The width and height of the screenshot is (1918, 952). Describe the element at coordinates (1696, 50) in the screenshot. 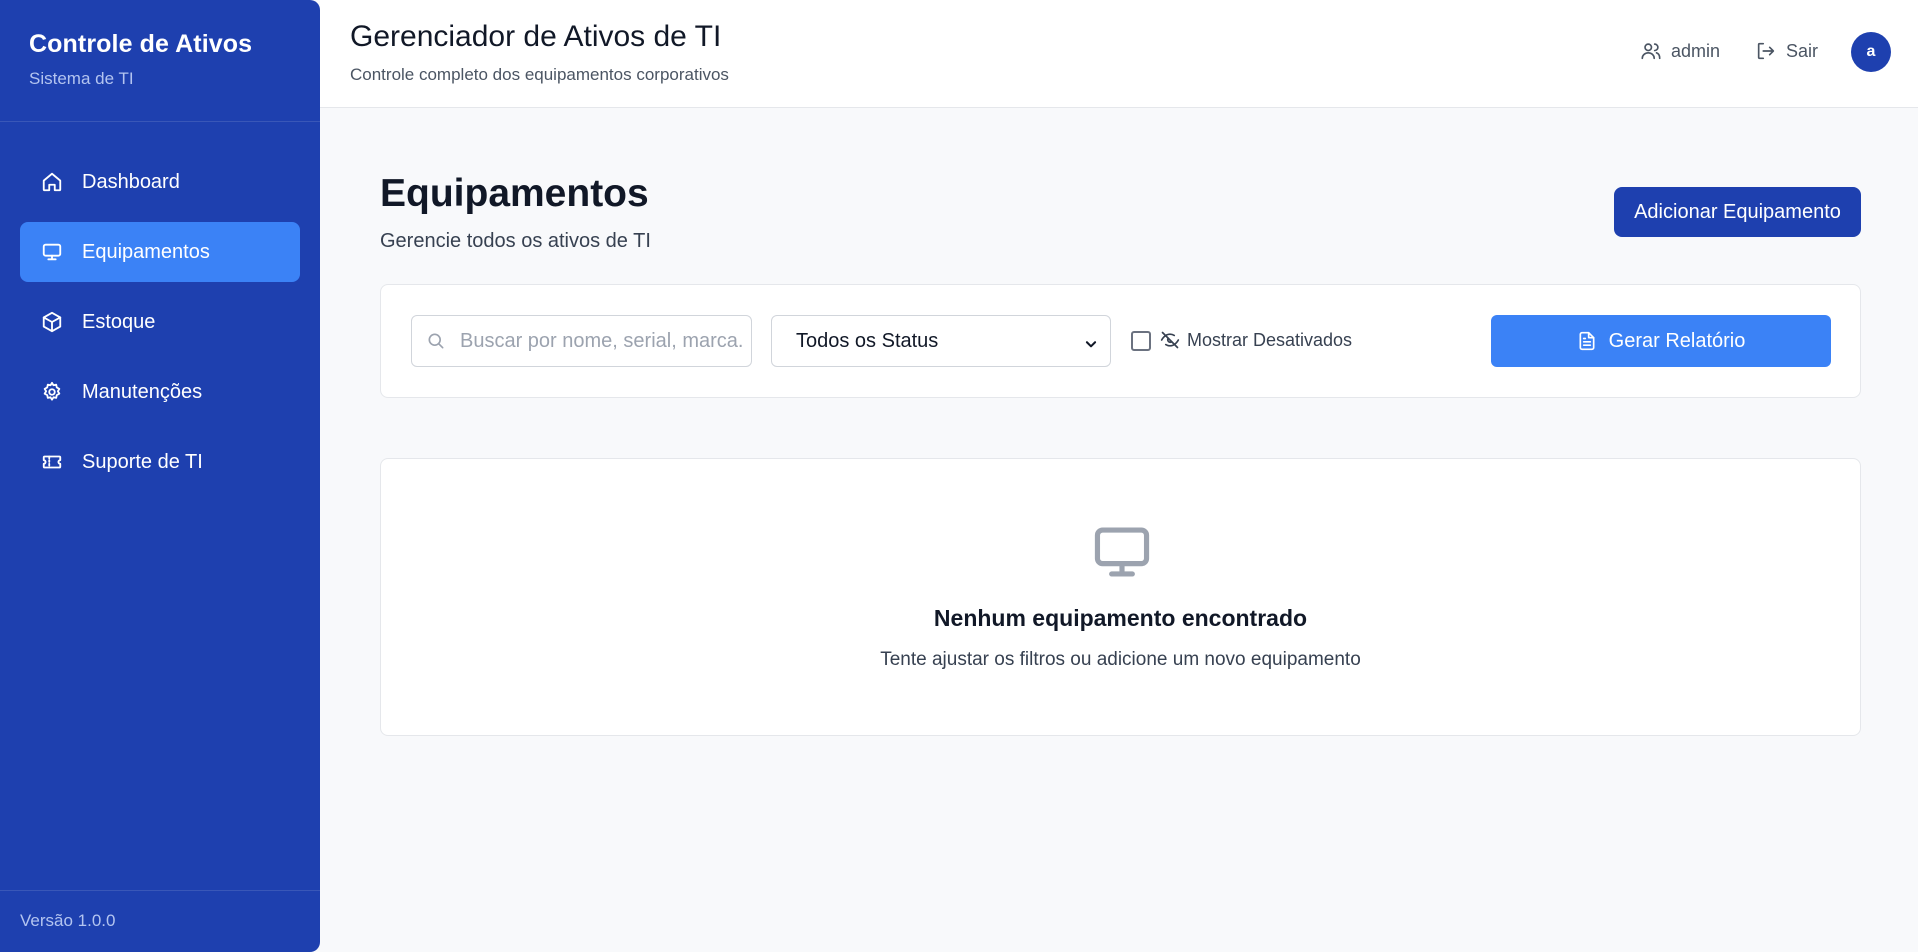

I see `user-name: admin` at that location.